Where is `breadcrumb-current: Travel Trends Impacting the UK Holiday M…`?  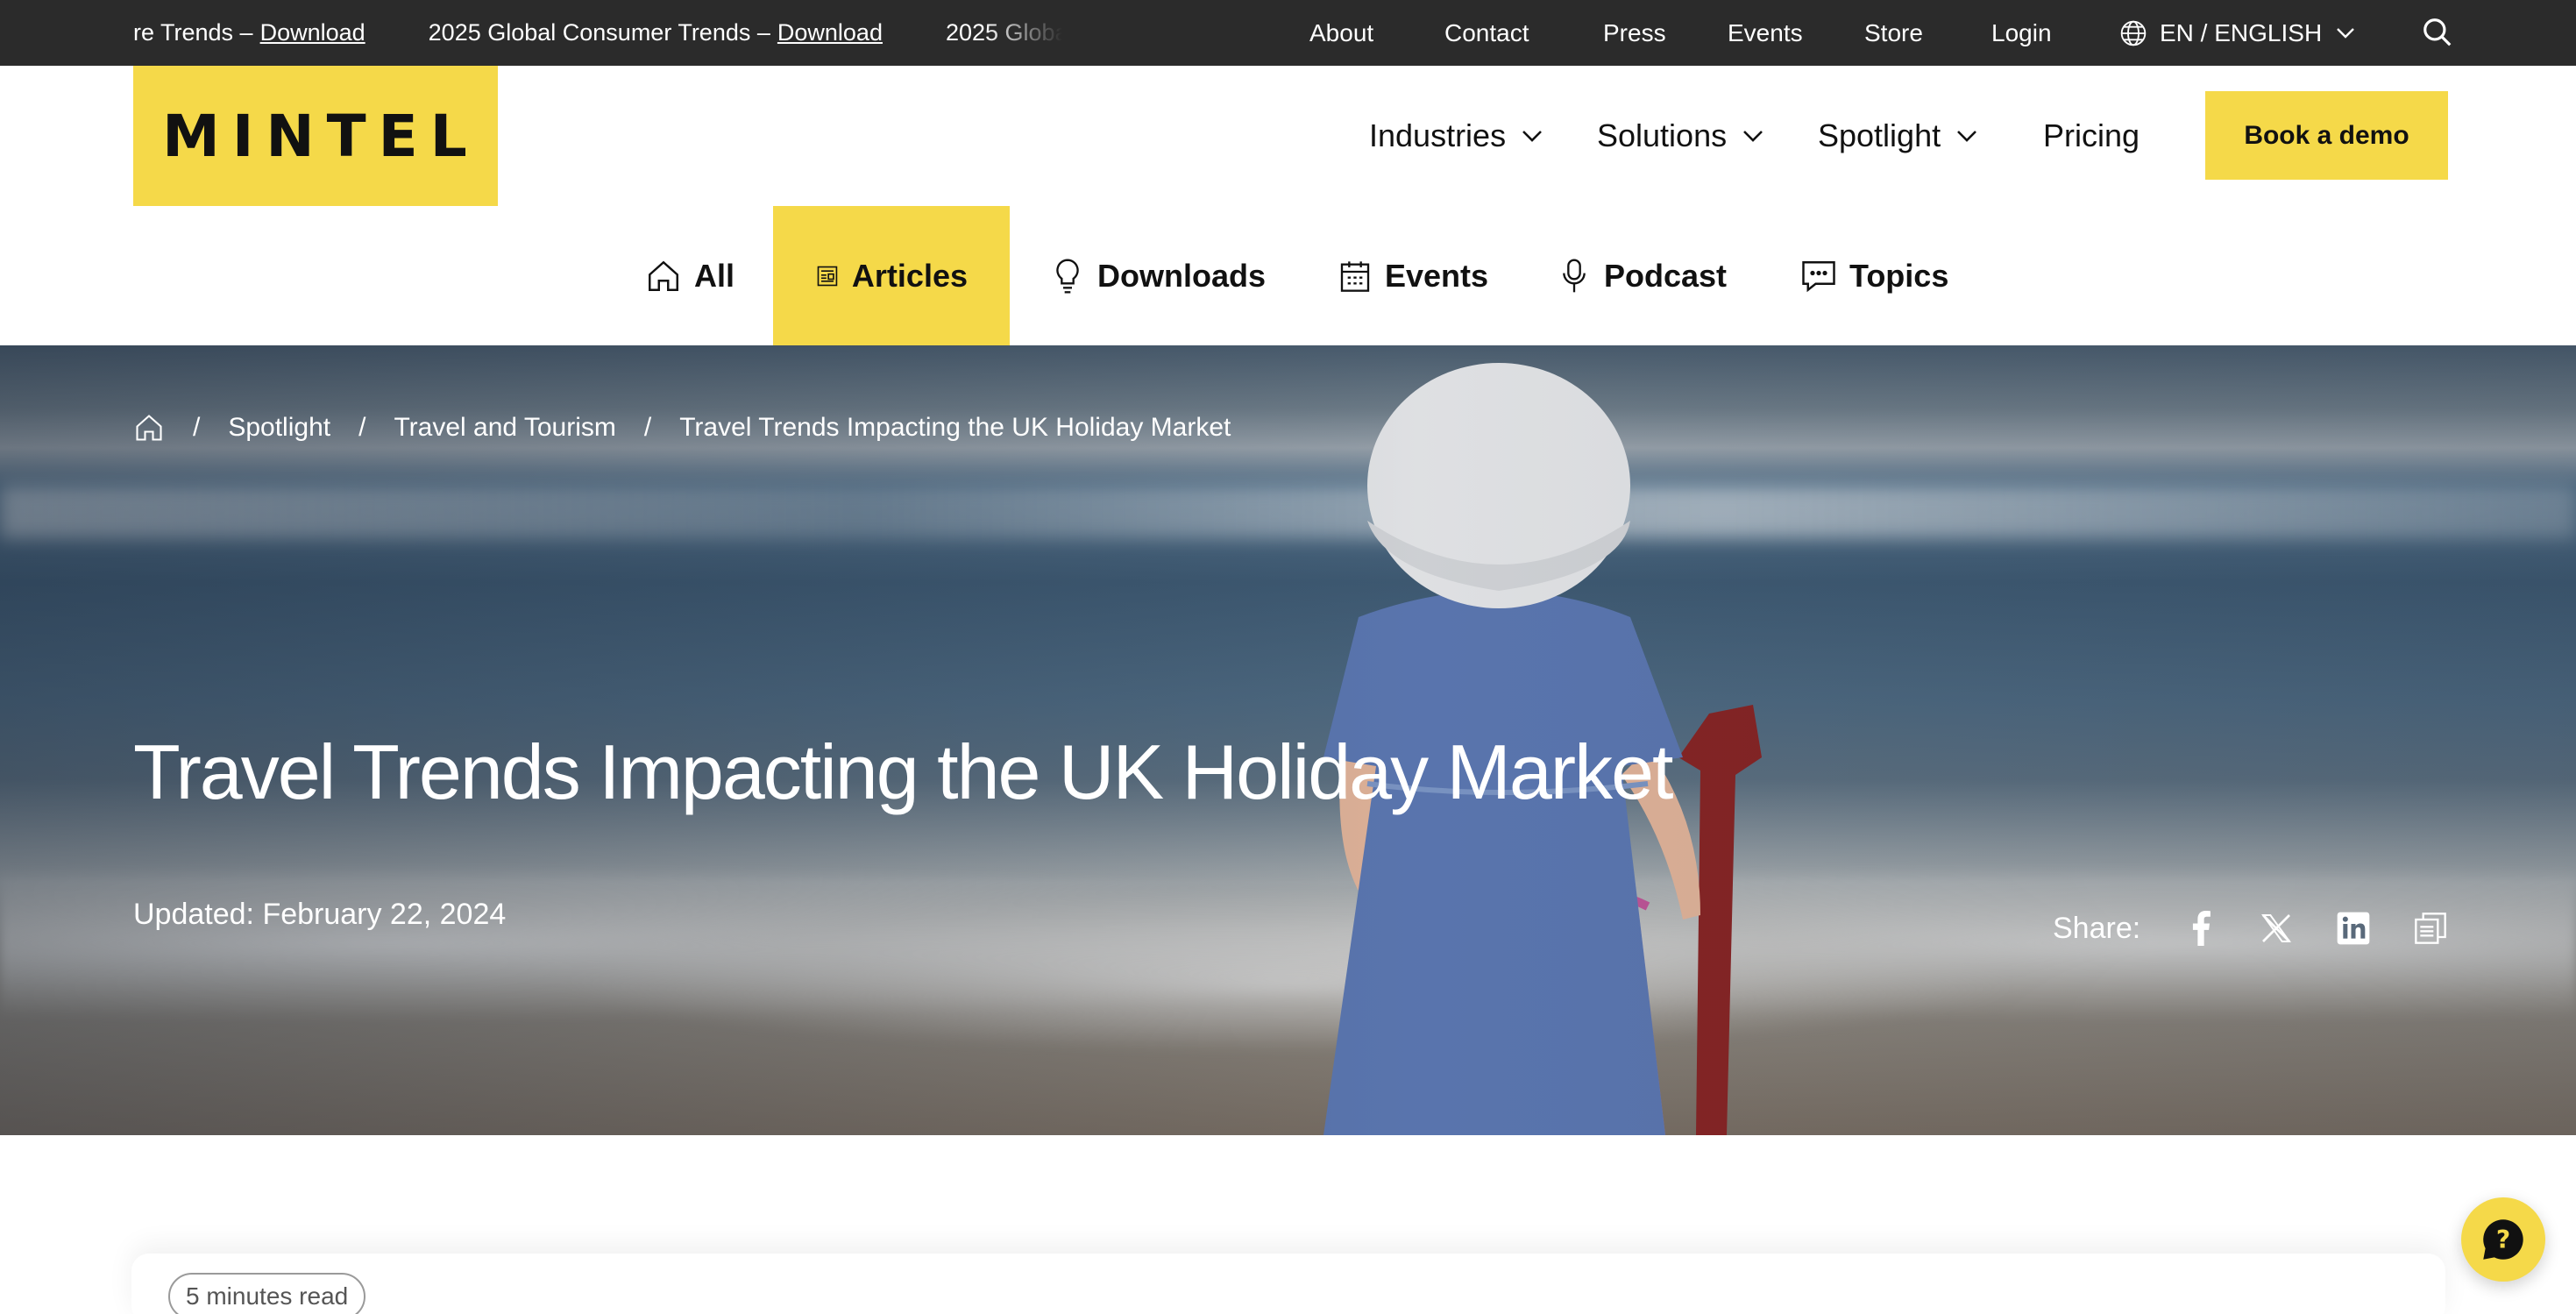
breadcrumb-current: Travel Trends Impacting the UK Holiday M… is located at coordinates (955, 427).